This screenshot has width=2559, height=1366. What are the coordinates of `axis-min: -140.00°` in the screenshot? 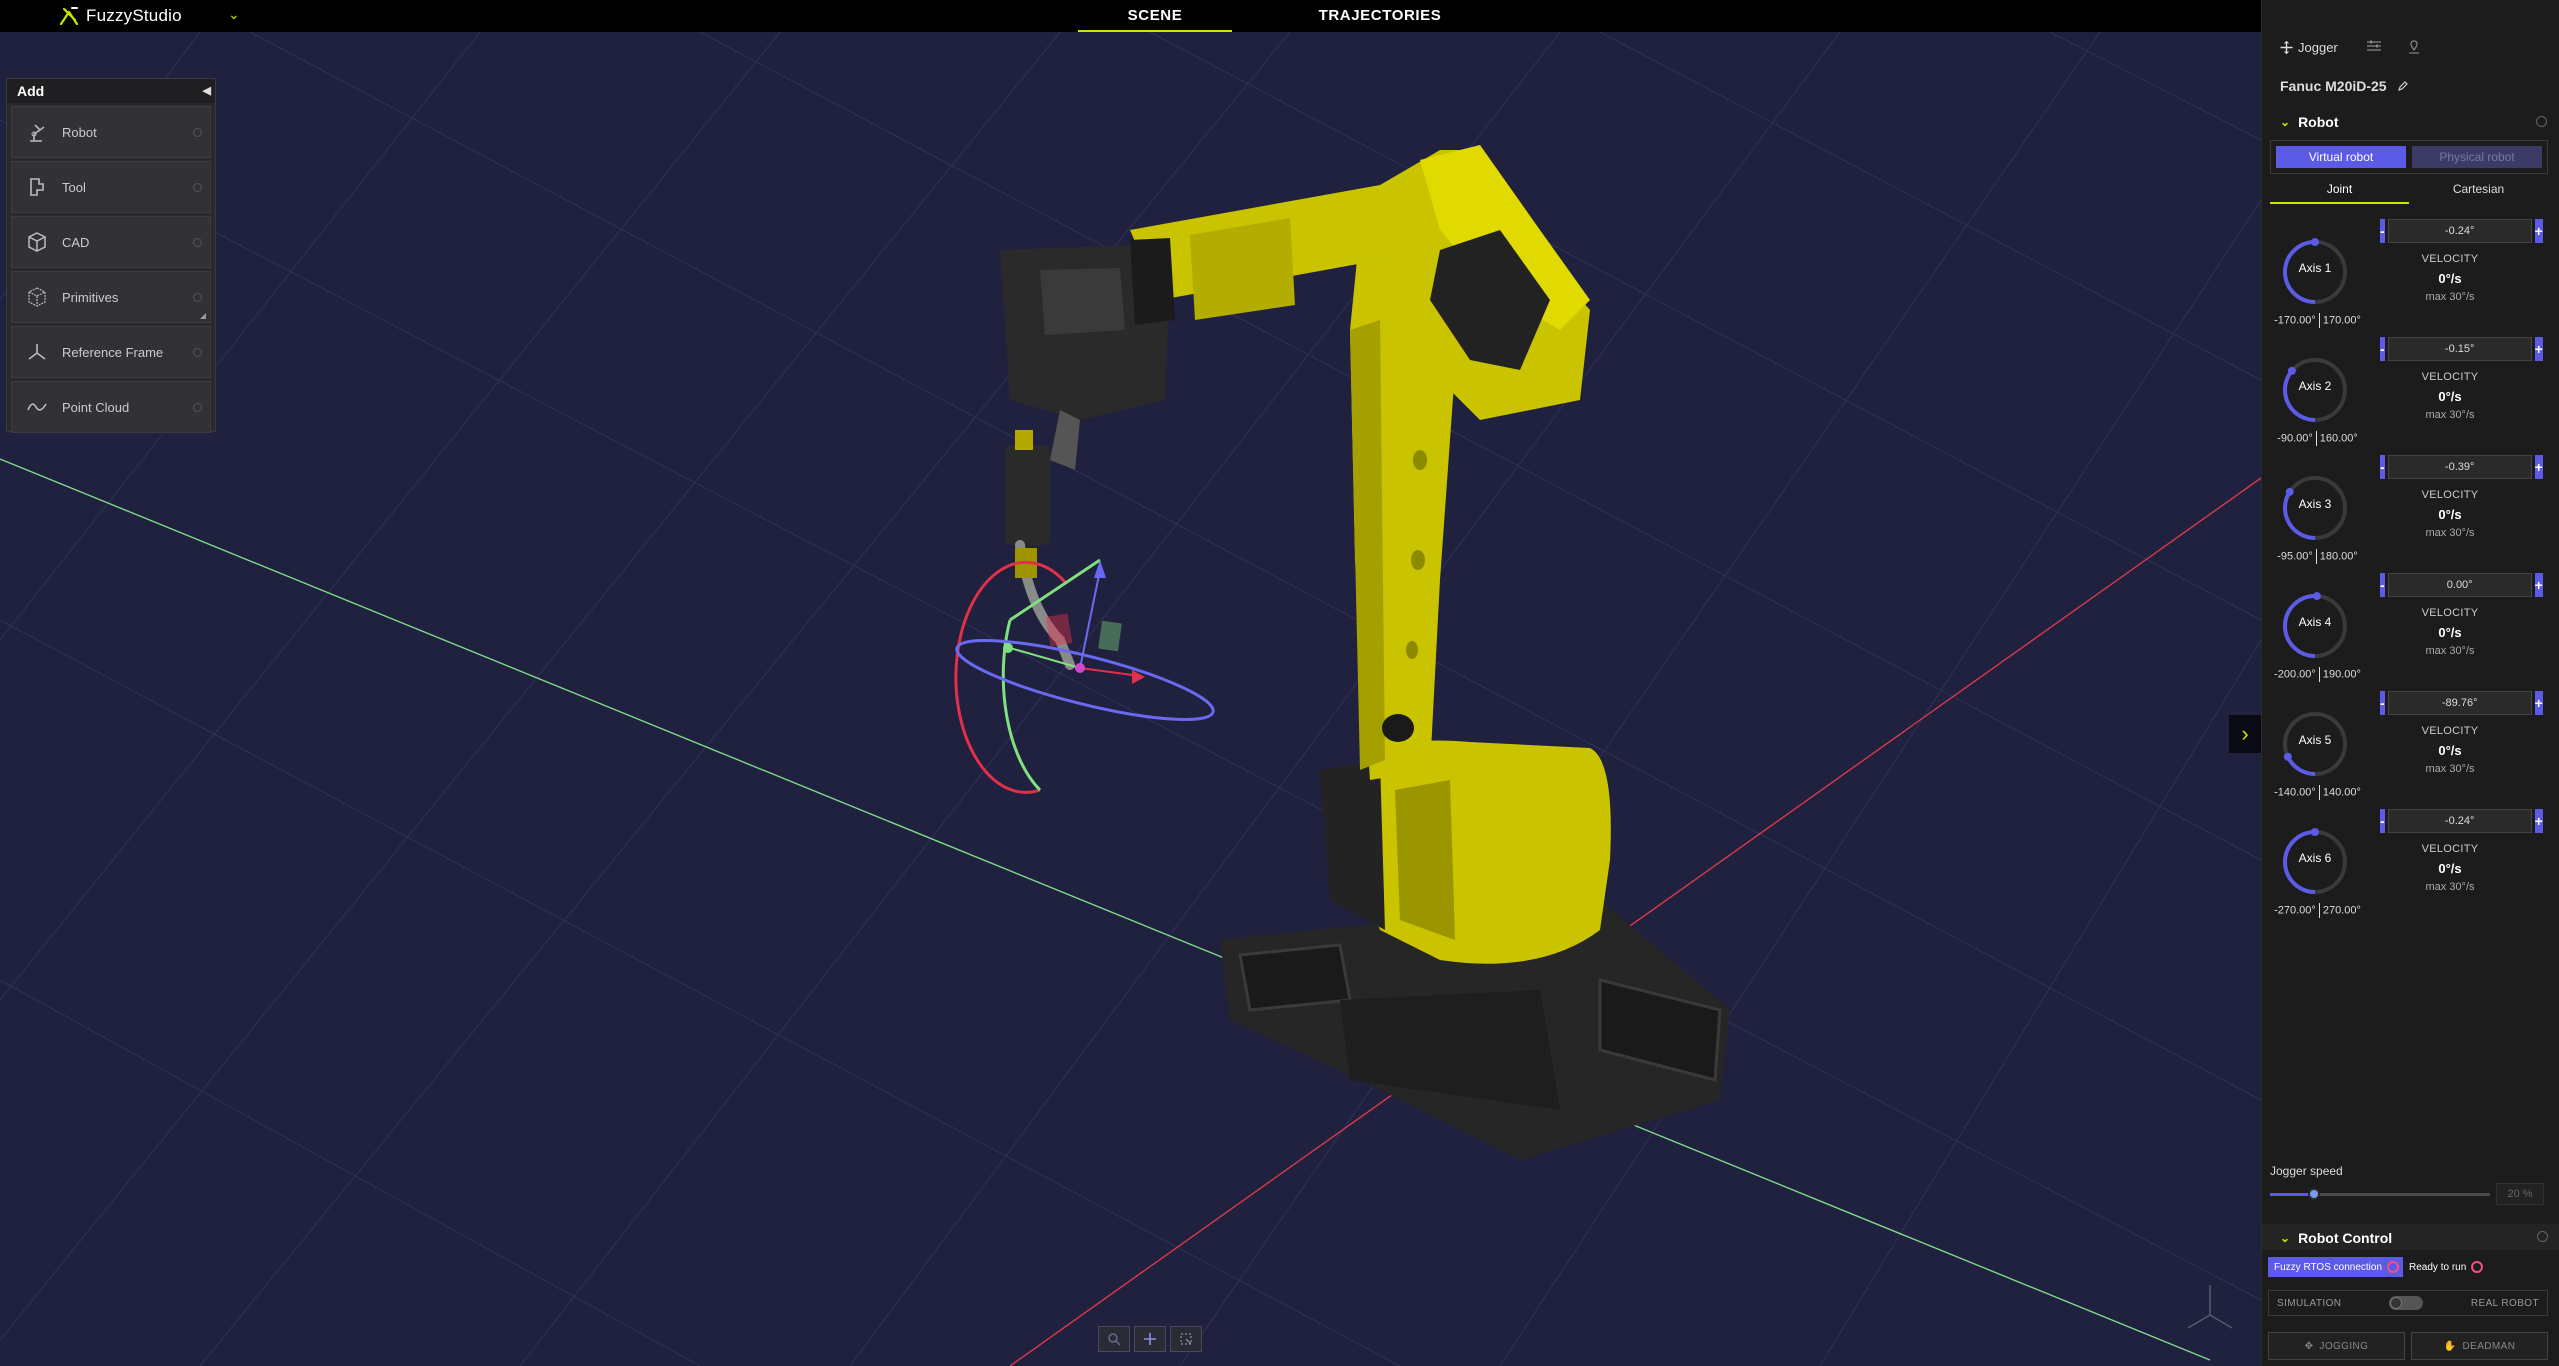 It's located at (2295, 792).